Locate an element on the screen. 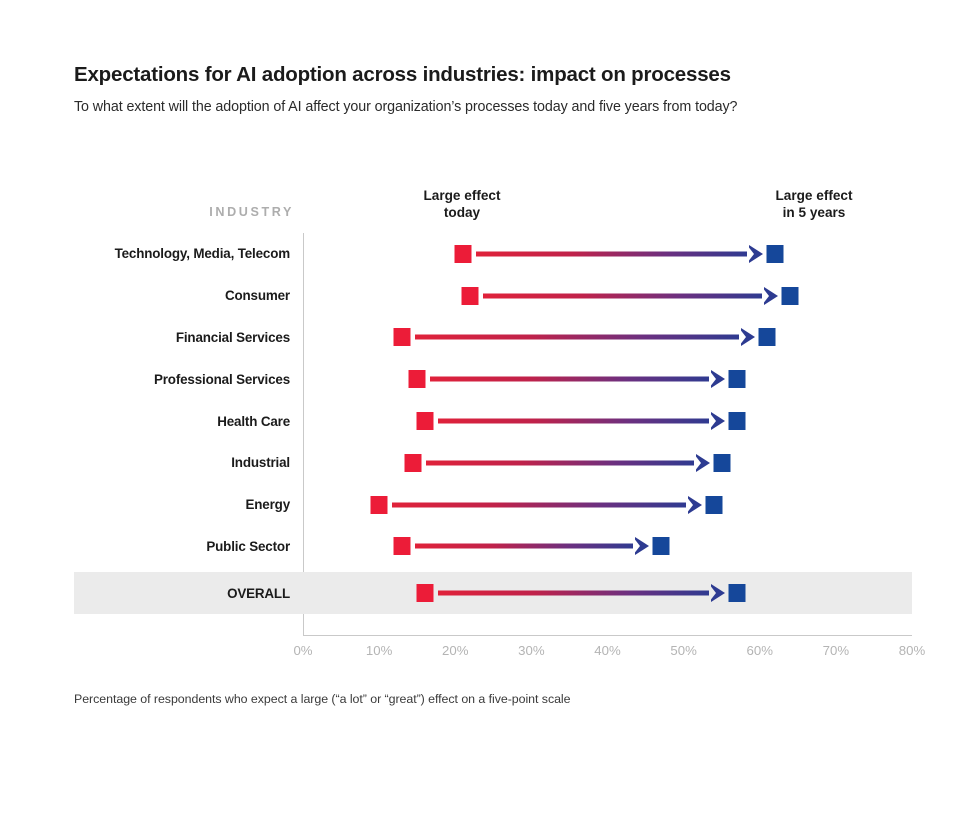 The height and width of the screenshot is (828, 960). row-label-consumer: Consumer is located at coordinates (257, 296).